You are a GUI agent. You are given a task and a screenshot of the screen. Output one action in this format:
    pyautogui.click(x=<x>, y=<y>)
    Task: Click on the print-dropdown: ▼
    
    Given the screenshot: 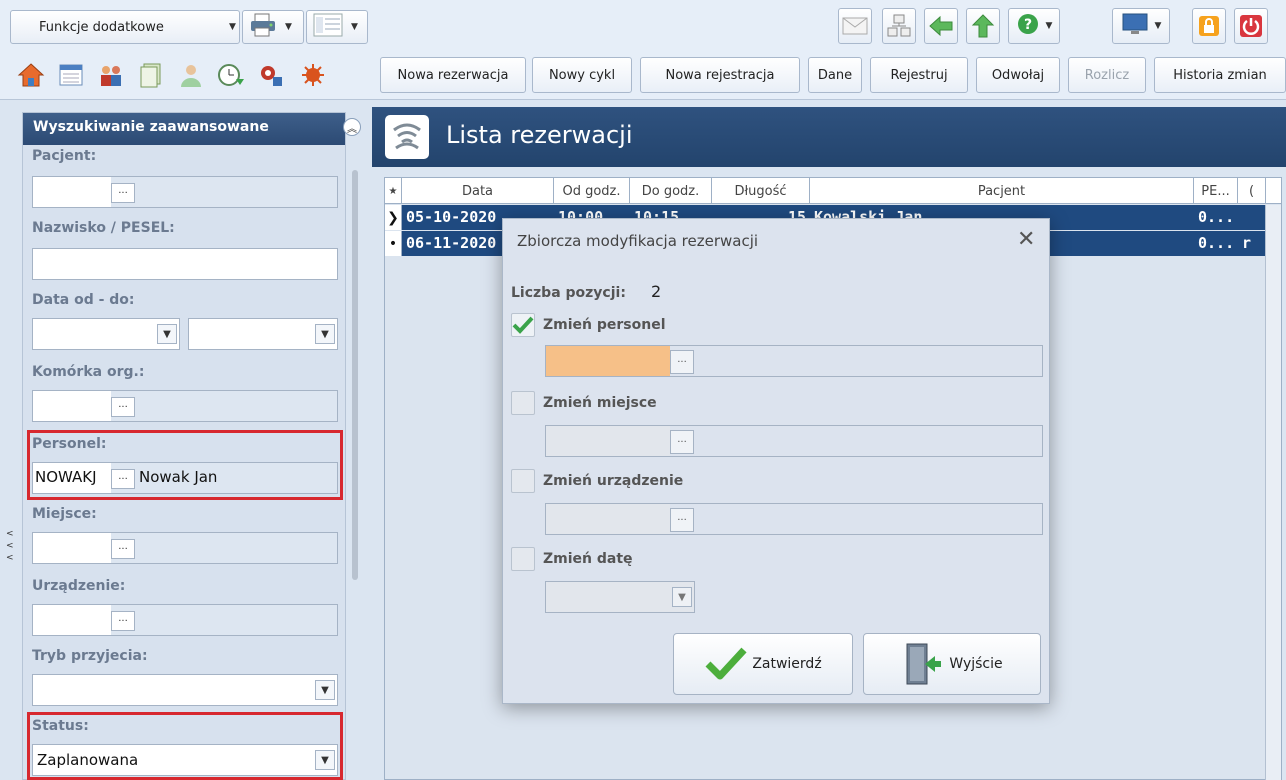 What is the action you would take?
    pyautogui.click(x=273, y=27)
    